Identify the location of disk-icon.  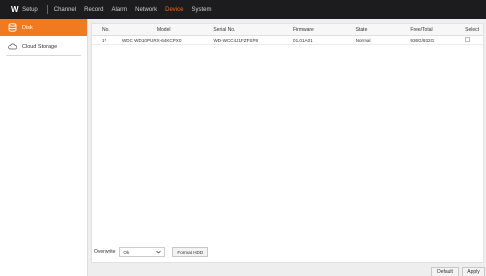
(12, 27).